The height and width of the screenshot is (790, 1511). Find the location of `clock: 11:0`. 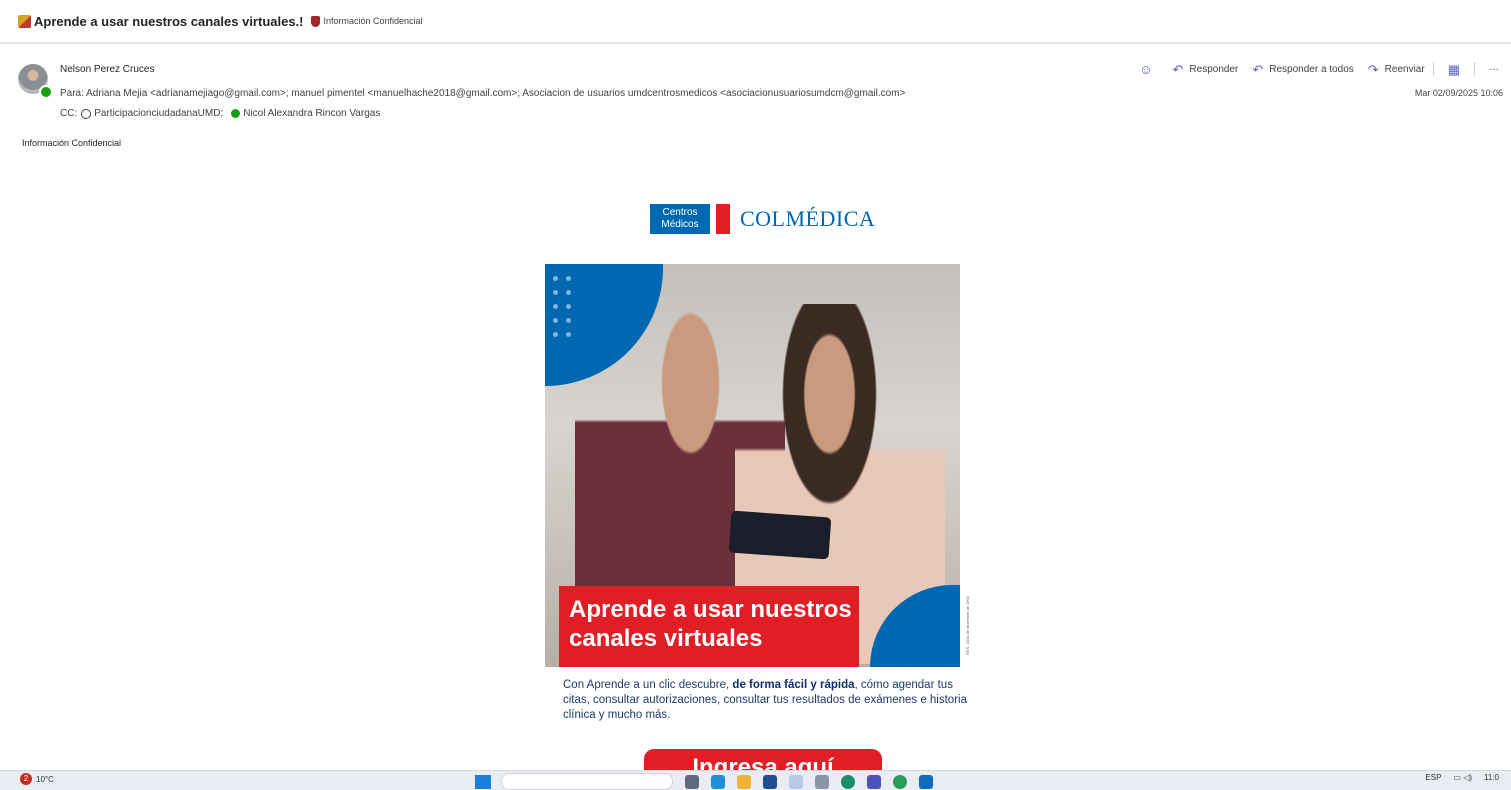

clock: 11:0 is located at coordinates (1491, 777).